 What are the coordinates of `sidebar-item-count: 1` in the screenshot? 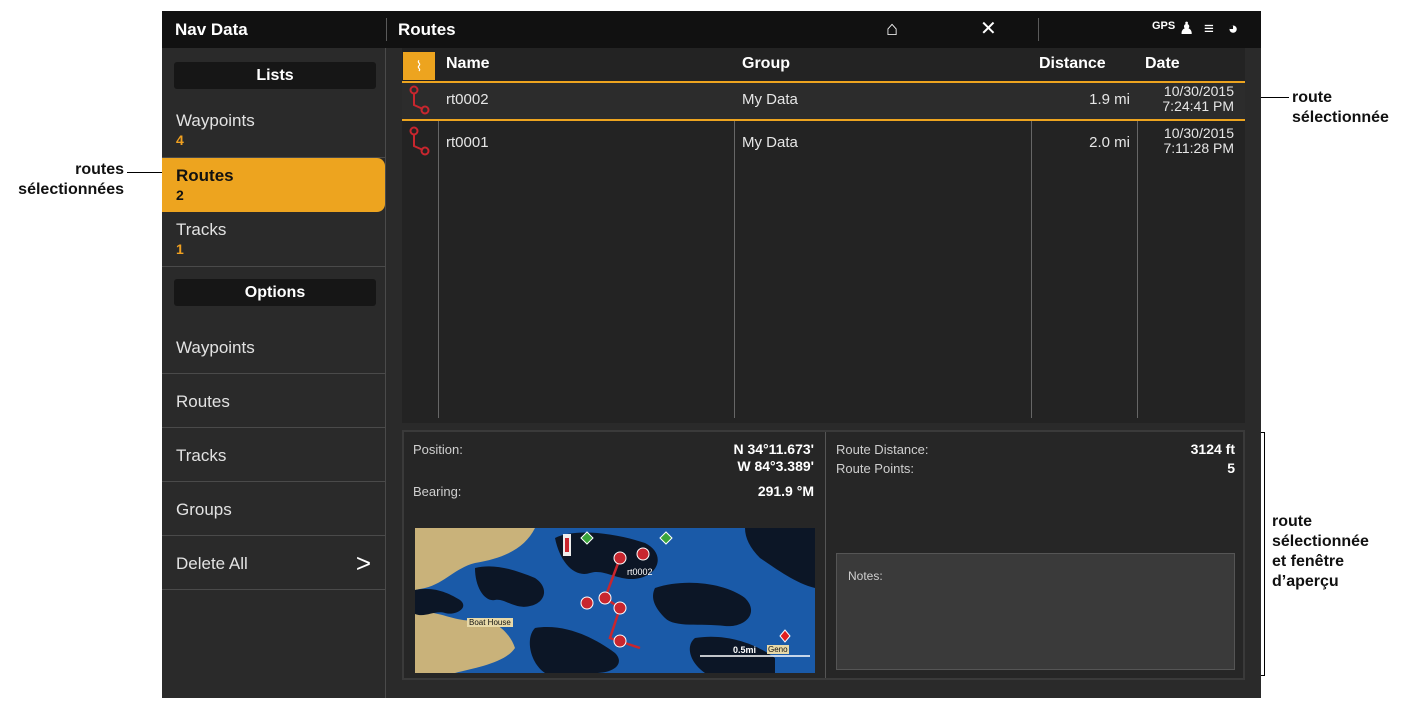 It's located at (180, 249).